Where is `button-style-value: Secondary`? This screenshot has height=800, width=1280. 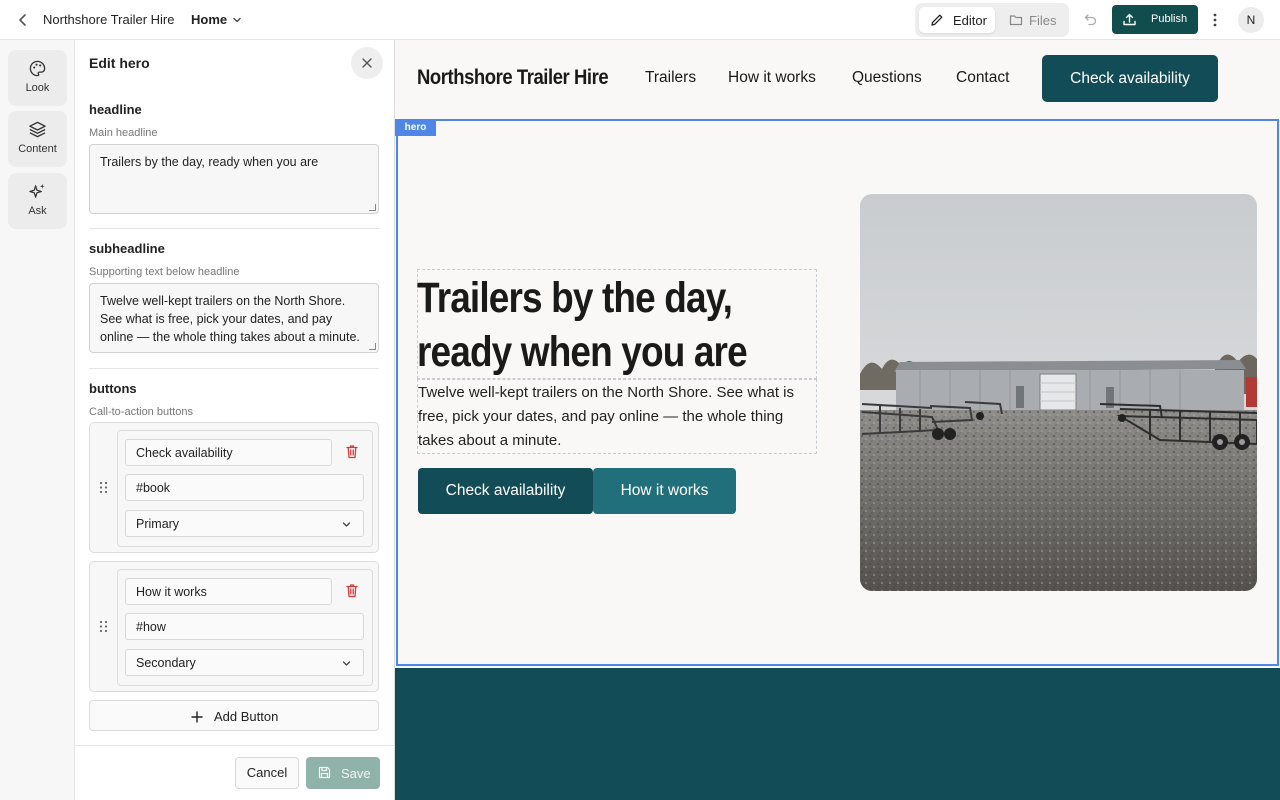
button-style-value: Secondary is located at coordinates (166, 663).